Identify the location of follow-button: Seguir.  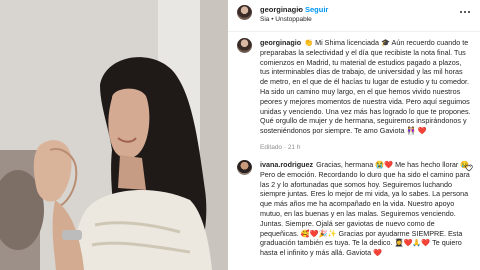
(316, 9).